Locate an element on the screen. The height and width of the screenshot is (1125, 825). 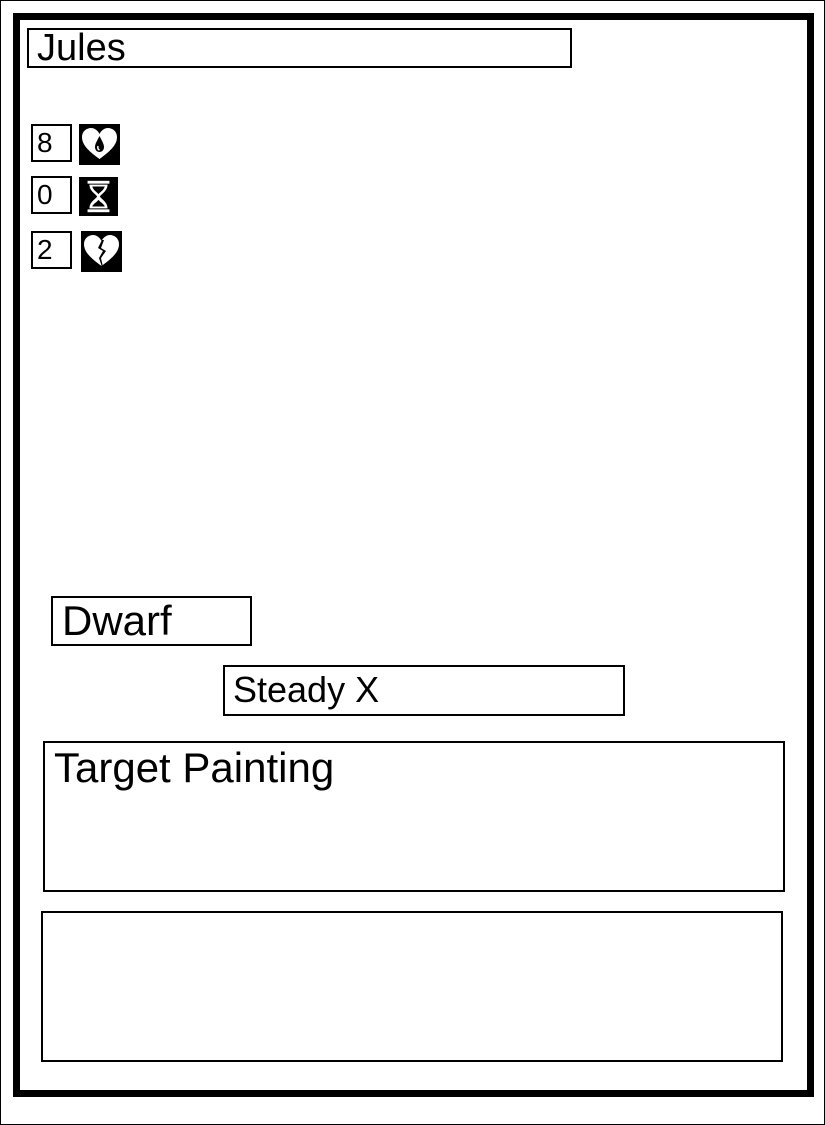
card-race: Dwarf is located at coordinates (151, 621).